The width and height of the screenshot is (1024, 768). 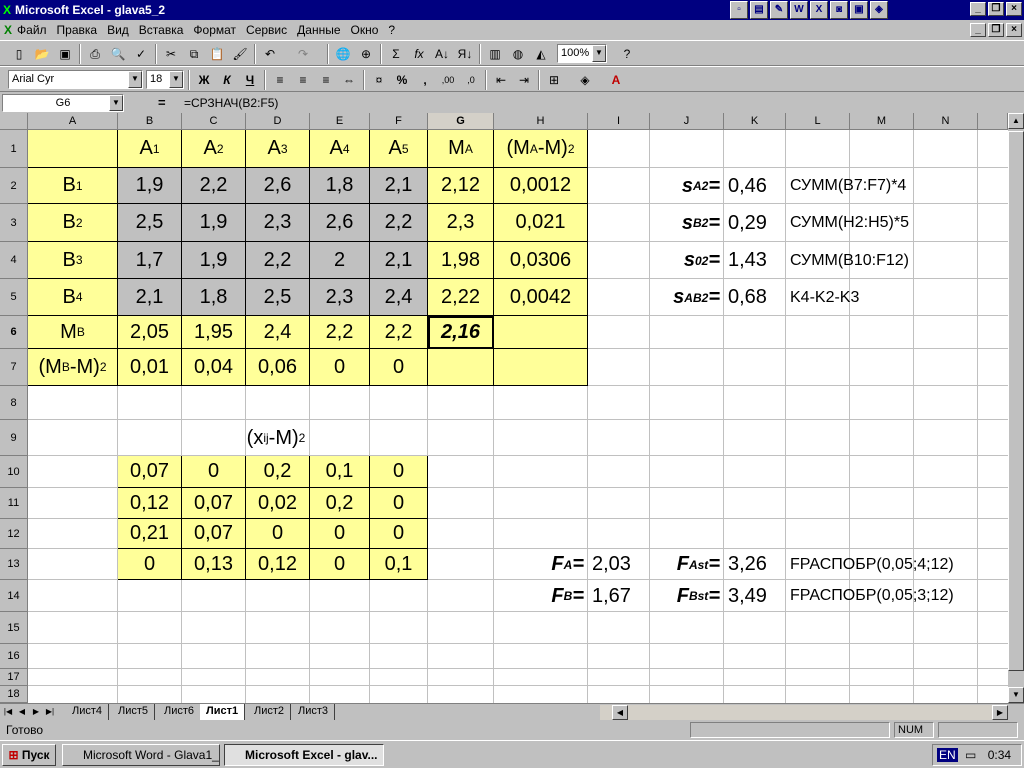 What do you see at coordinates (214, 223) in the screenshot?
I see `cell-C3: 1,9` at bounding box center [214, 223].